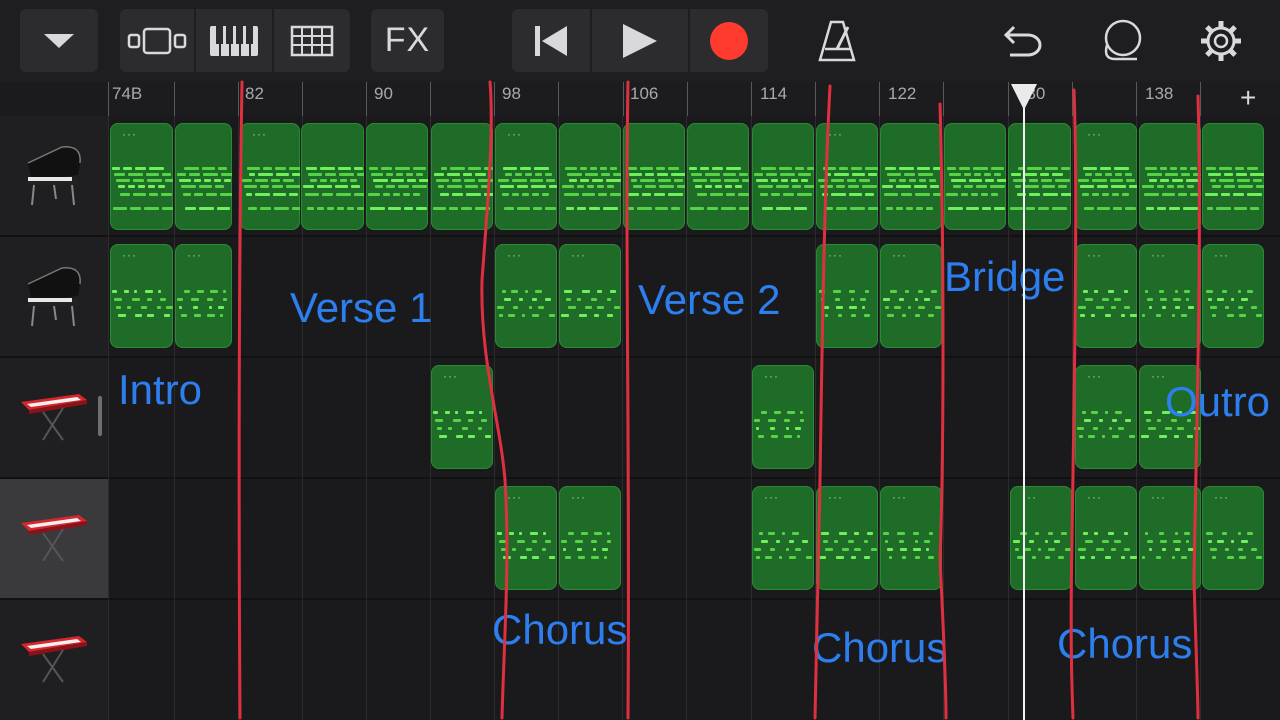 The height and width of the screenshot is (720, 1280). What do you see at coordinates (1248, 98) in the screenshot?
I see `add-section-button: +` at bounding box center [1248, 98].